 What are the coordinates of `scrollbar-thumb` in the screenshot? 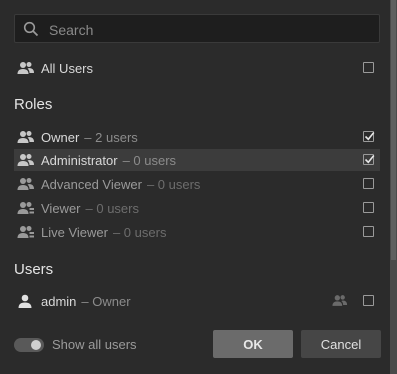 It's located at (393, 130).